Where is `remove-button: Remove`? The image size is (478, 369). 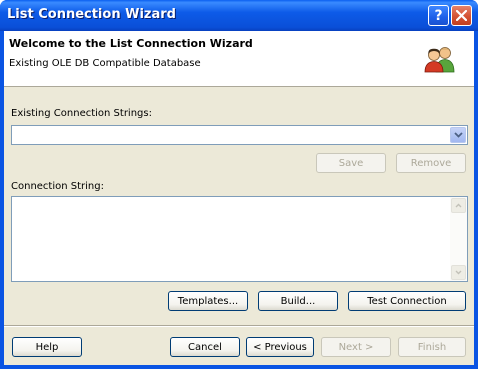 remove-button: Remove is located at coordinates (431, 163).